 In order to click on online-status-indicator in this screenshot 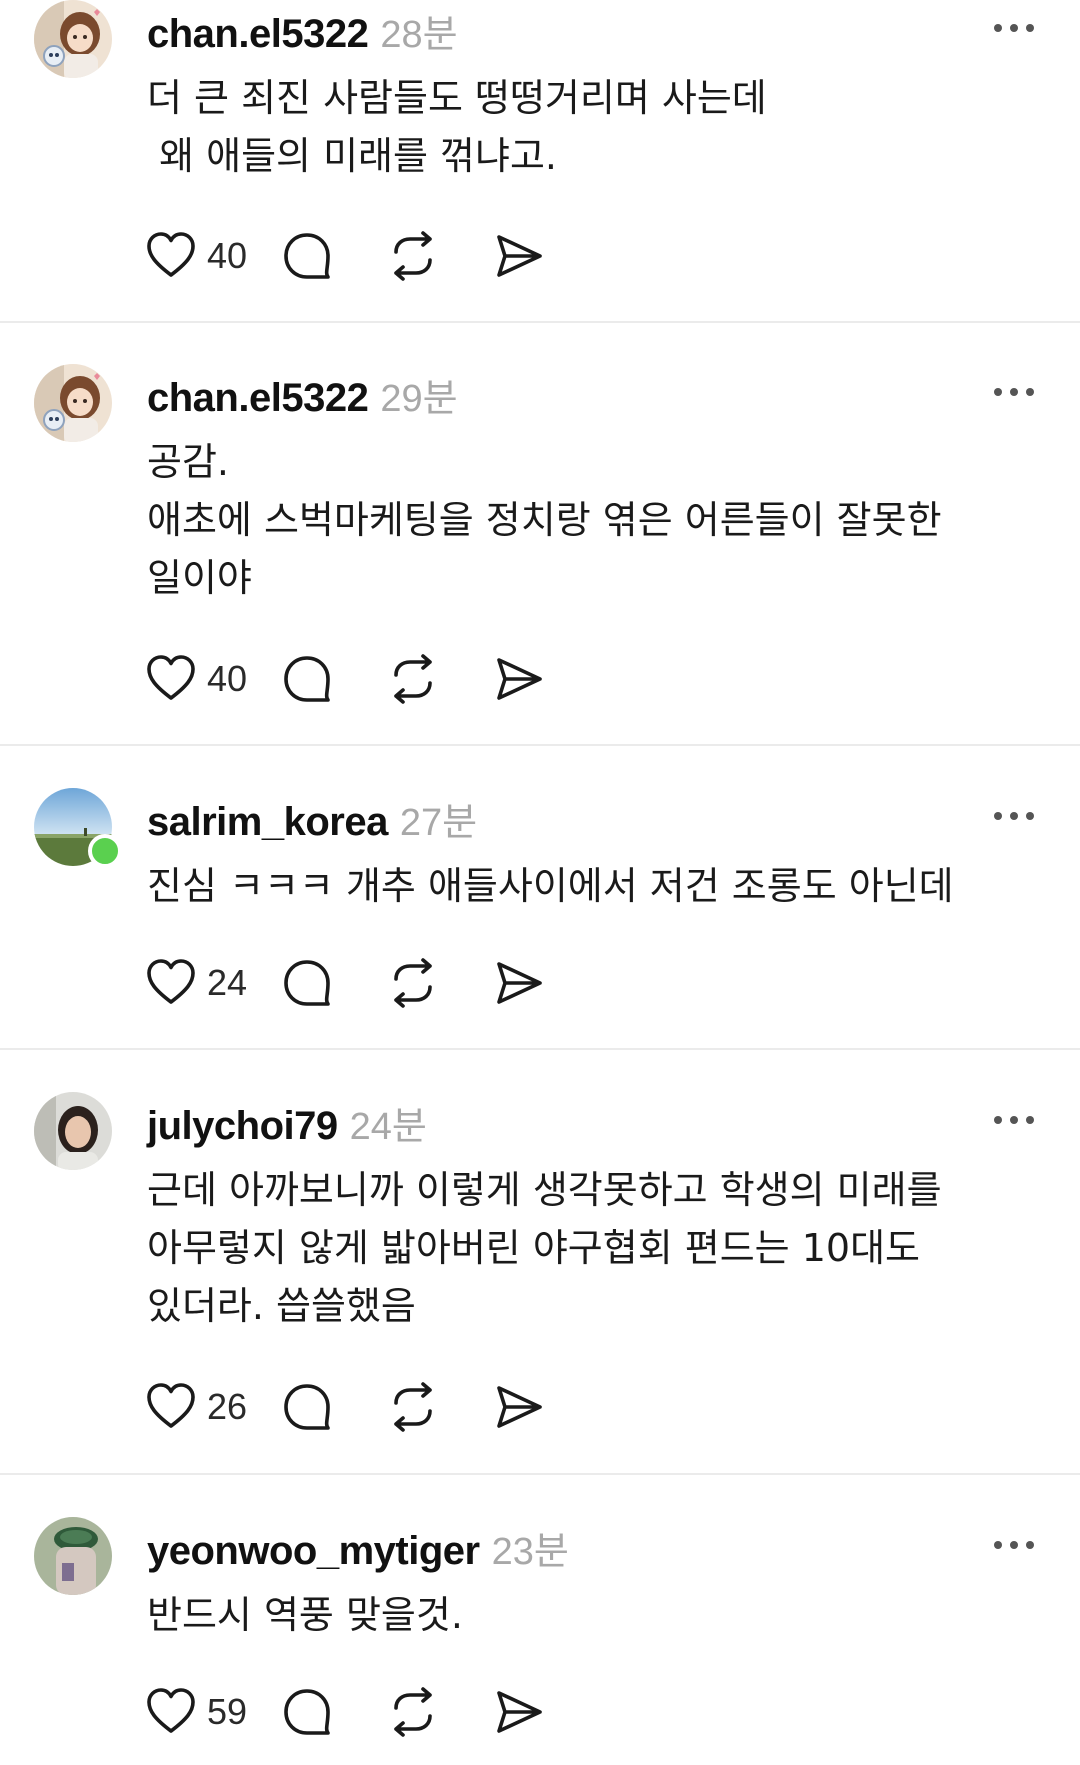, I will do `click(105, 851)`.